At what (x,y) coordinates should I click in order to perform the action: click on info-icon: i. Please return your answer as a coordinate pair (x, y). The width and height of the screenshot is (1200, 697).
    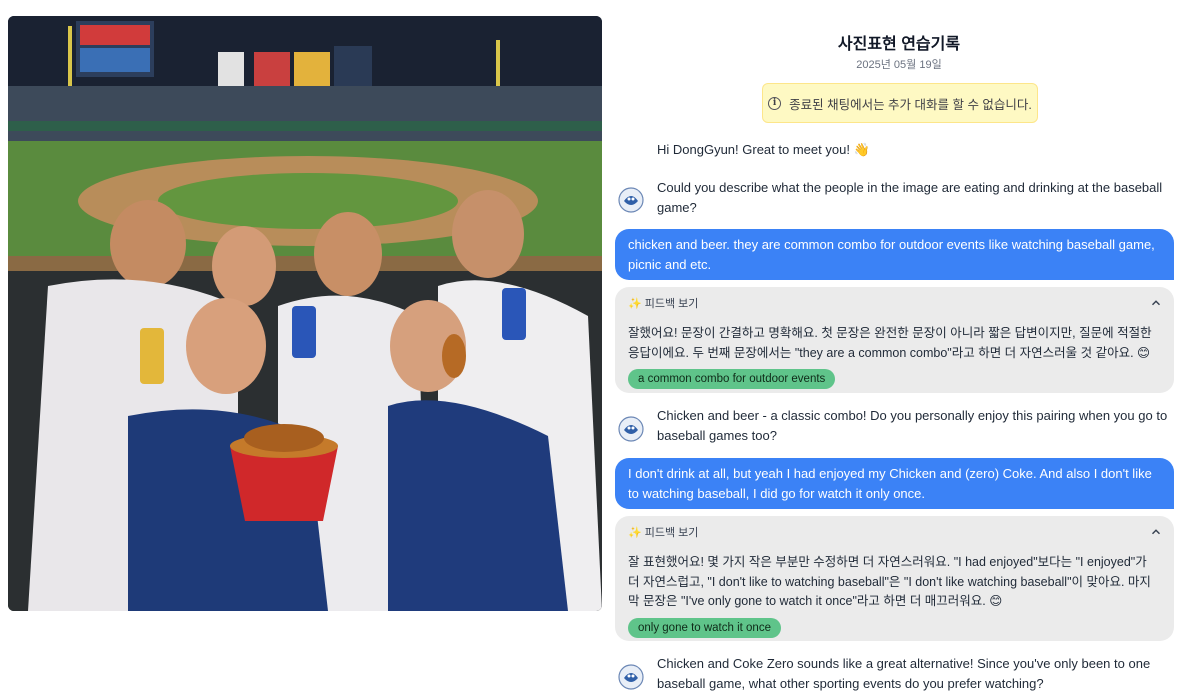
    Looking at the image, I should click on (775, 103).